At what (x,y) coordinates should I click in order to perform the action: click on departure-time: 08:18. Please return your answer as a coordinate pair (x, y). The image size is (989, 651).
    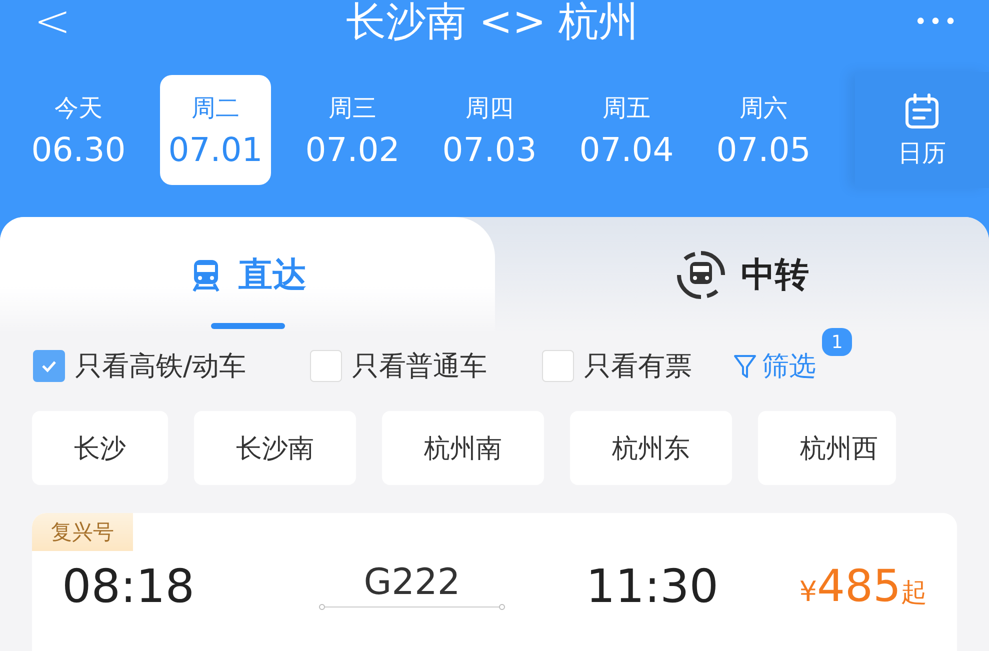
    Looking at the image, I should click on (129, 586).